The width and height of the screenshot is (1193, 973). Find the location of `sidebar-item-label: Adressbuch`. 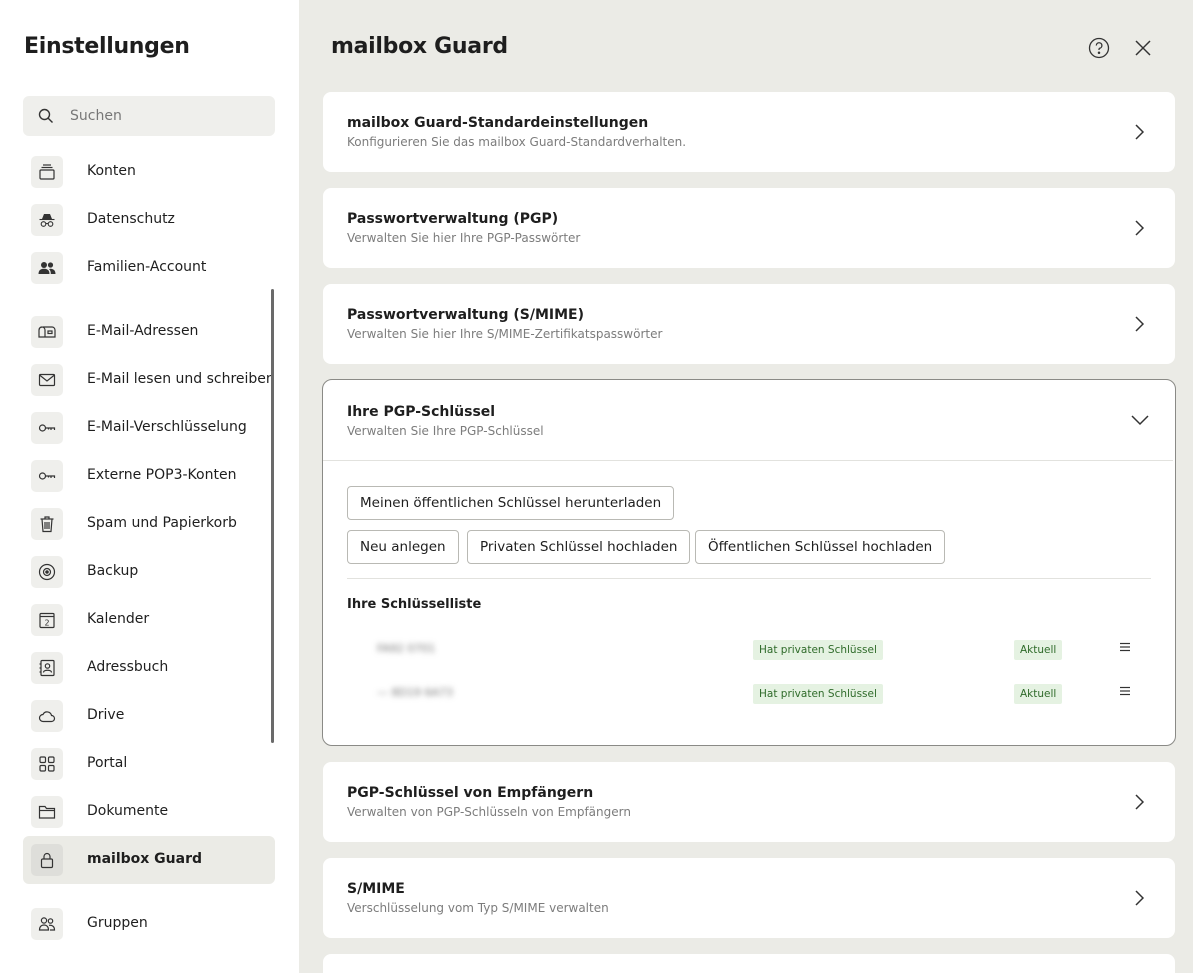

sidebar-item-label: Adressbuch is located at coordinates (128, 667).